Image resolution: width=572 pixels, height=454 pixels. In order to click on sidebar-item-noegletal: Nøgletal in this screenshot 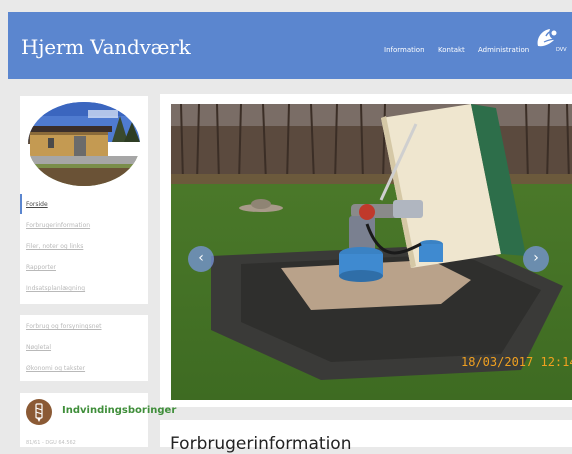, I will do `click(38, 347)`.